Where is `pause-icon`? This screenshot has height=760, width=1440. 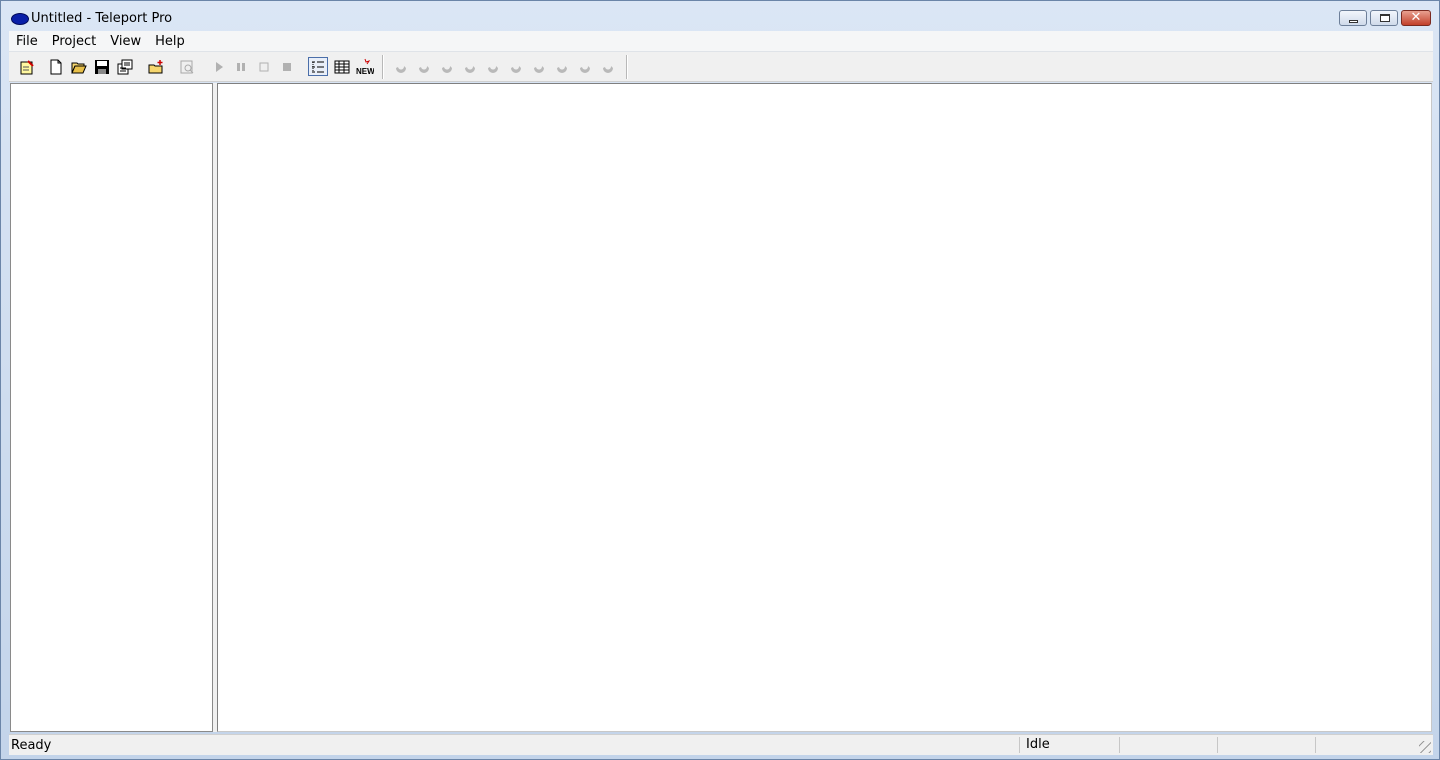
pause-icon is located at coordinates (241, 66).